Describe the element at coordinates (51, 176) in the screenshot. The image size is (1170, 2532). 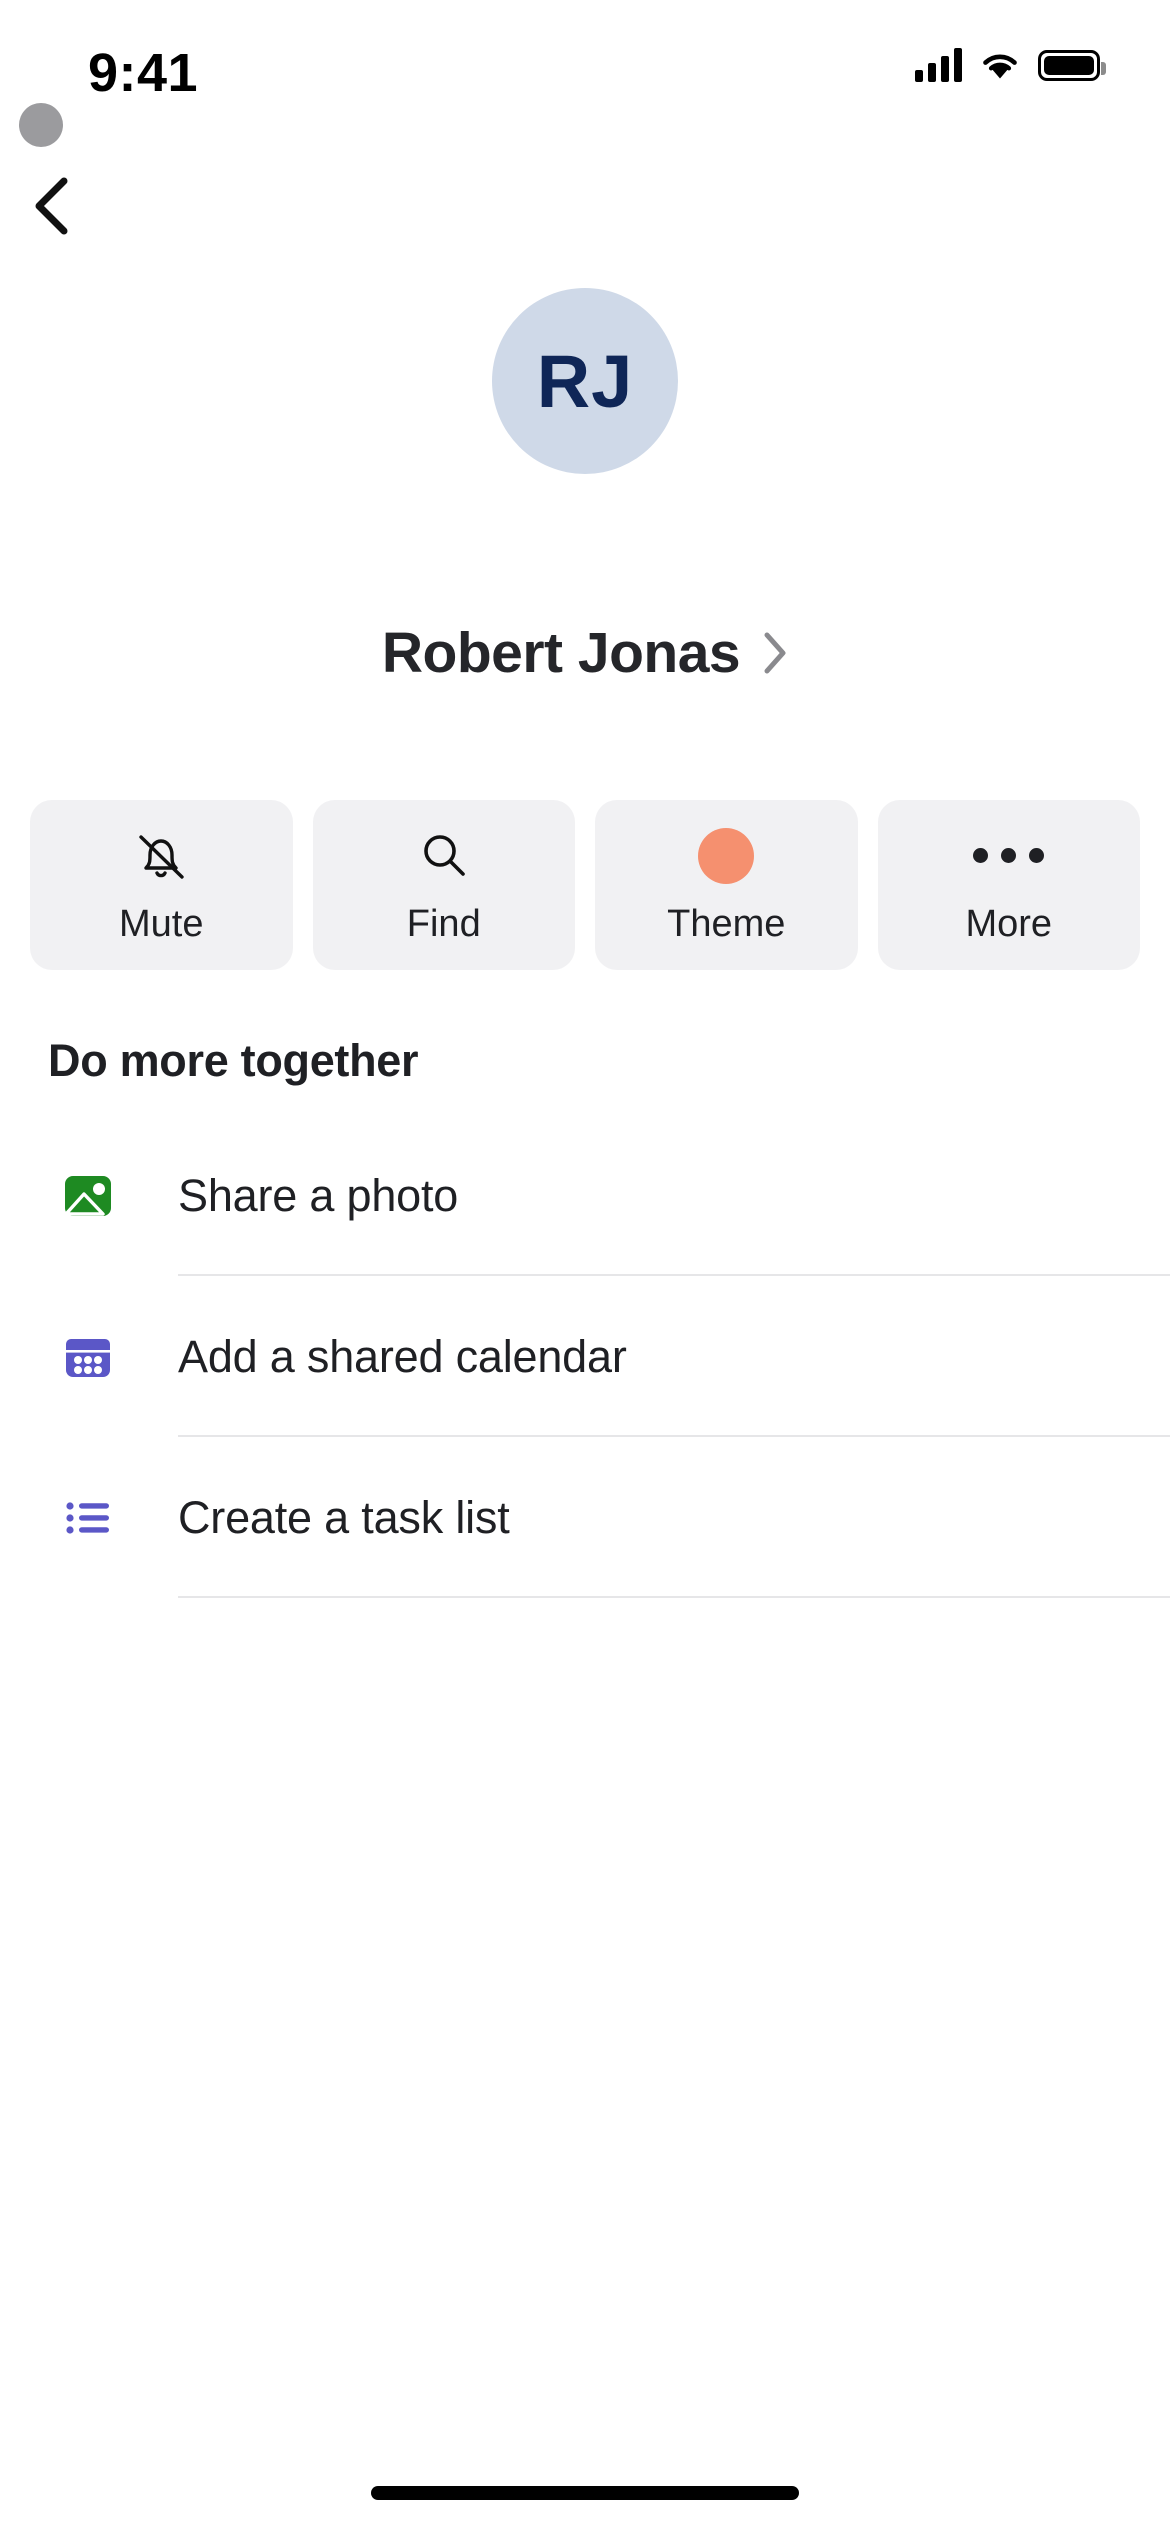
I see `back-button` at that location.